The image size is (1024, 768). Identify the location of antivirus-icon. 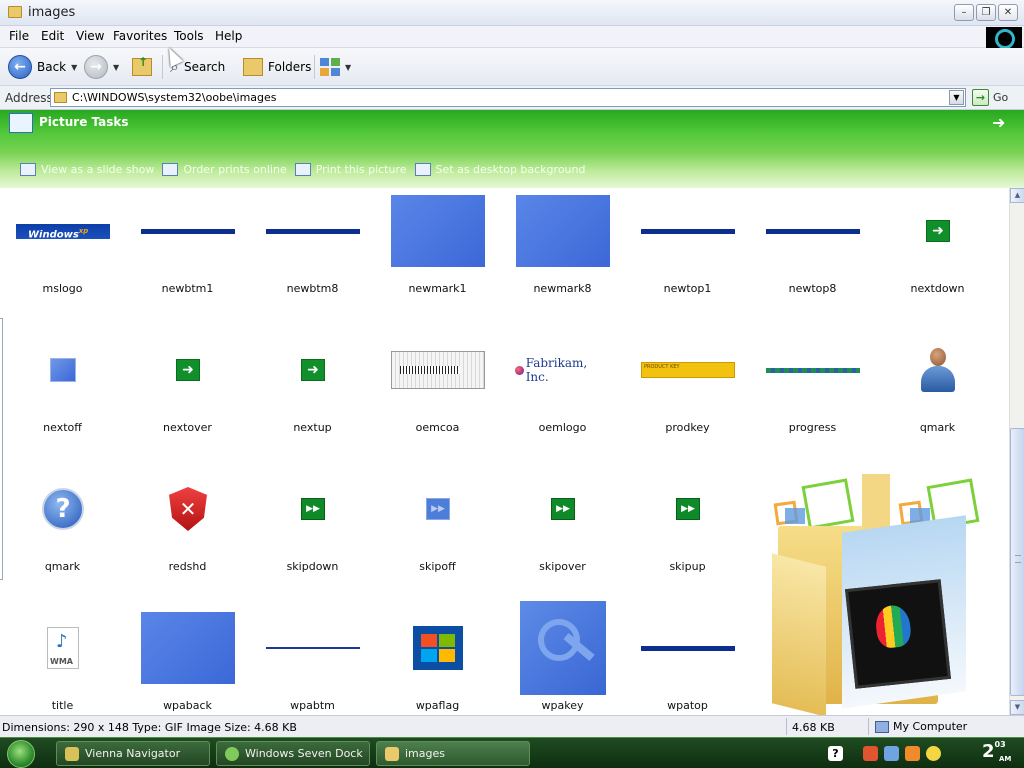
(912, 753).